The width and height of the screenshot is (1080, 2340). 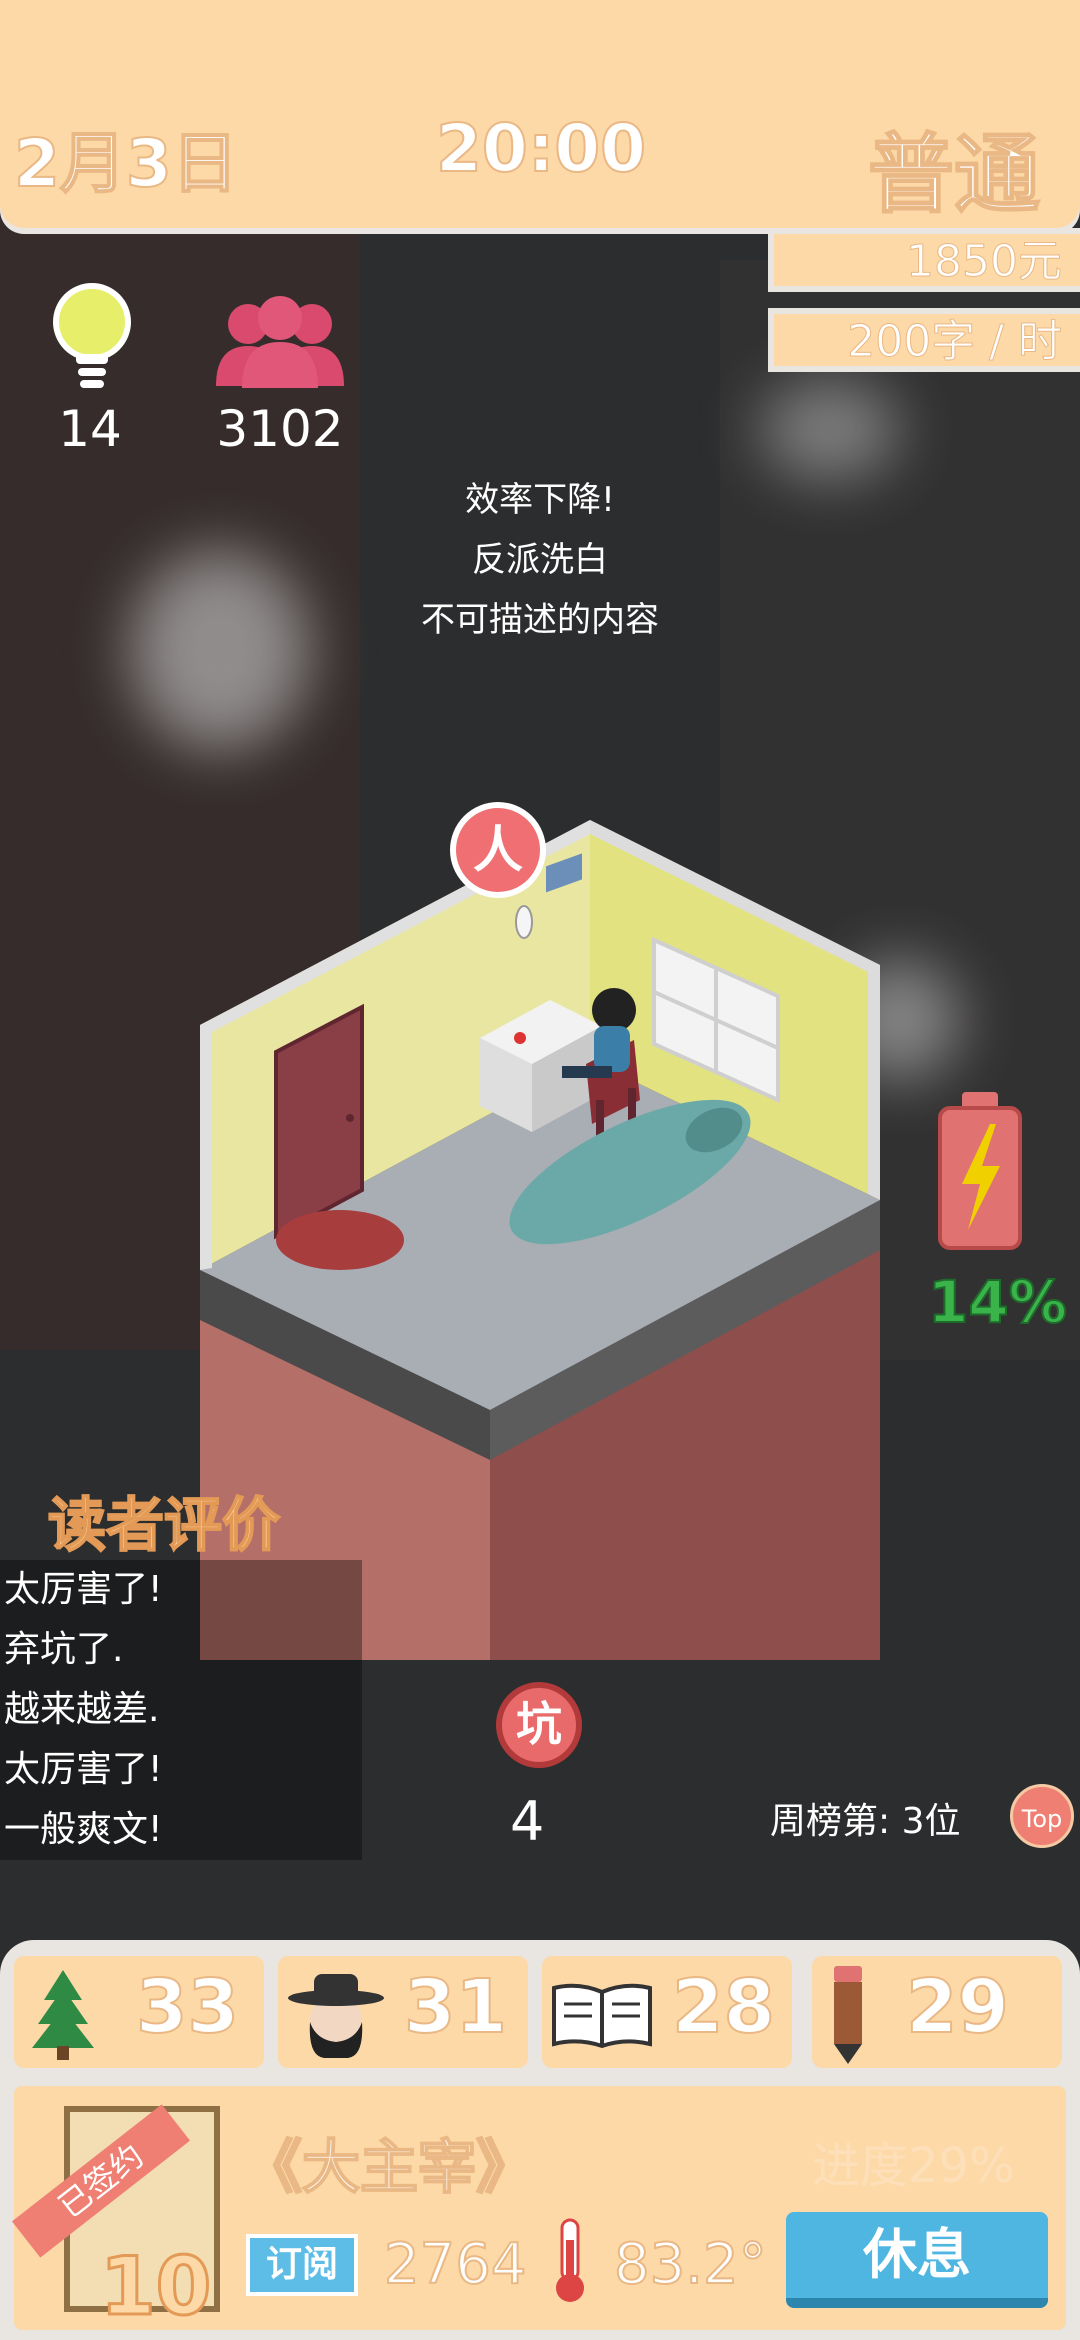 I want to click on top-status-bar: 2月3日 20:00 普通, so click(x=540, y=114).